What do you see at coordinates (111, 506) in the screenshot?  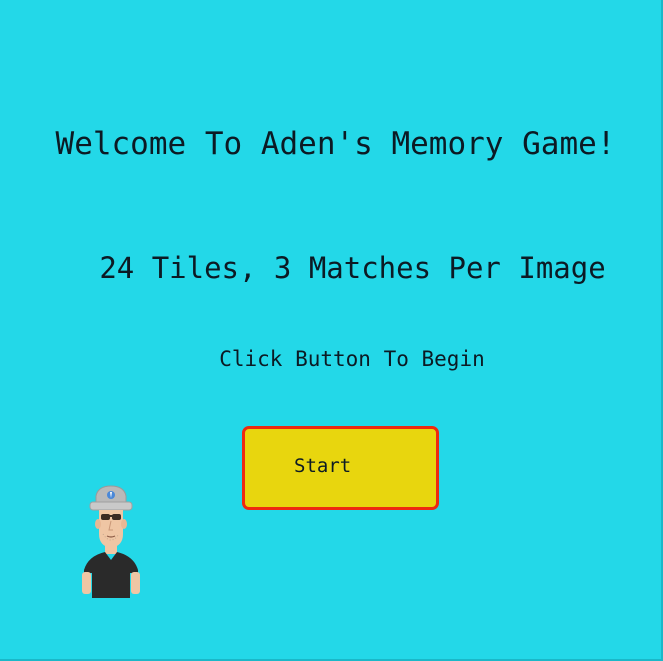 I see `helmet-brim` at bounding box center [111, 506].